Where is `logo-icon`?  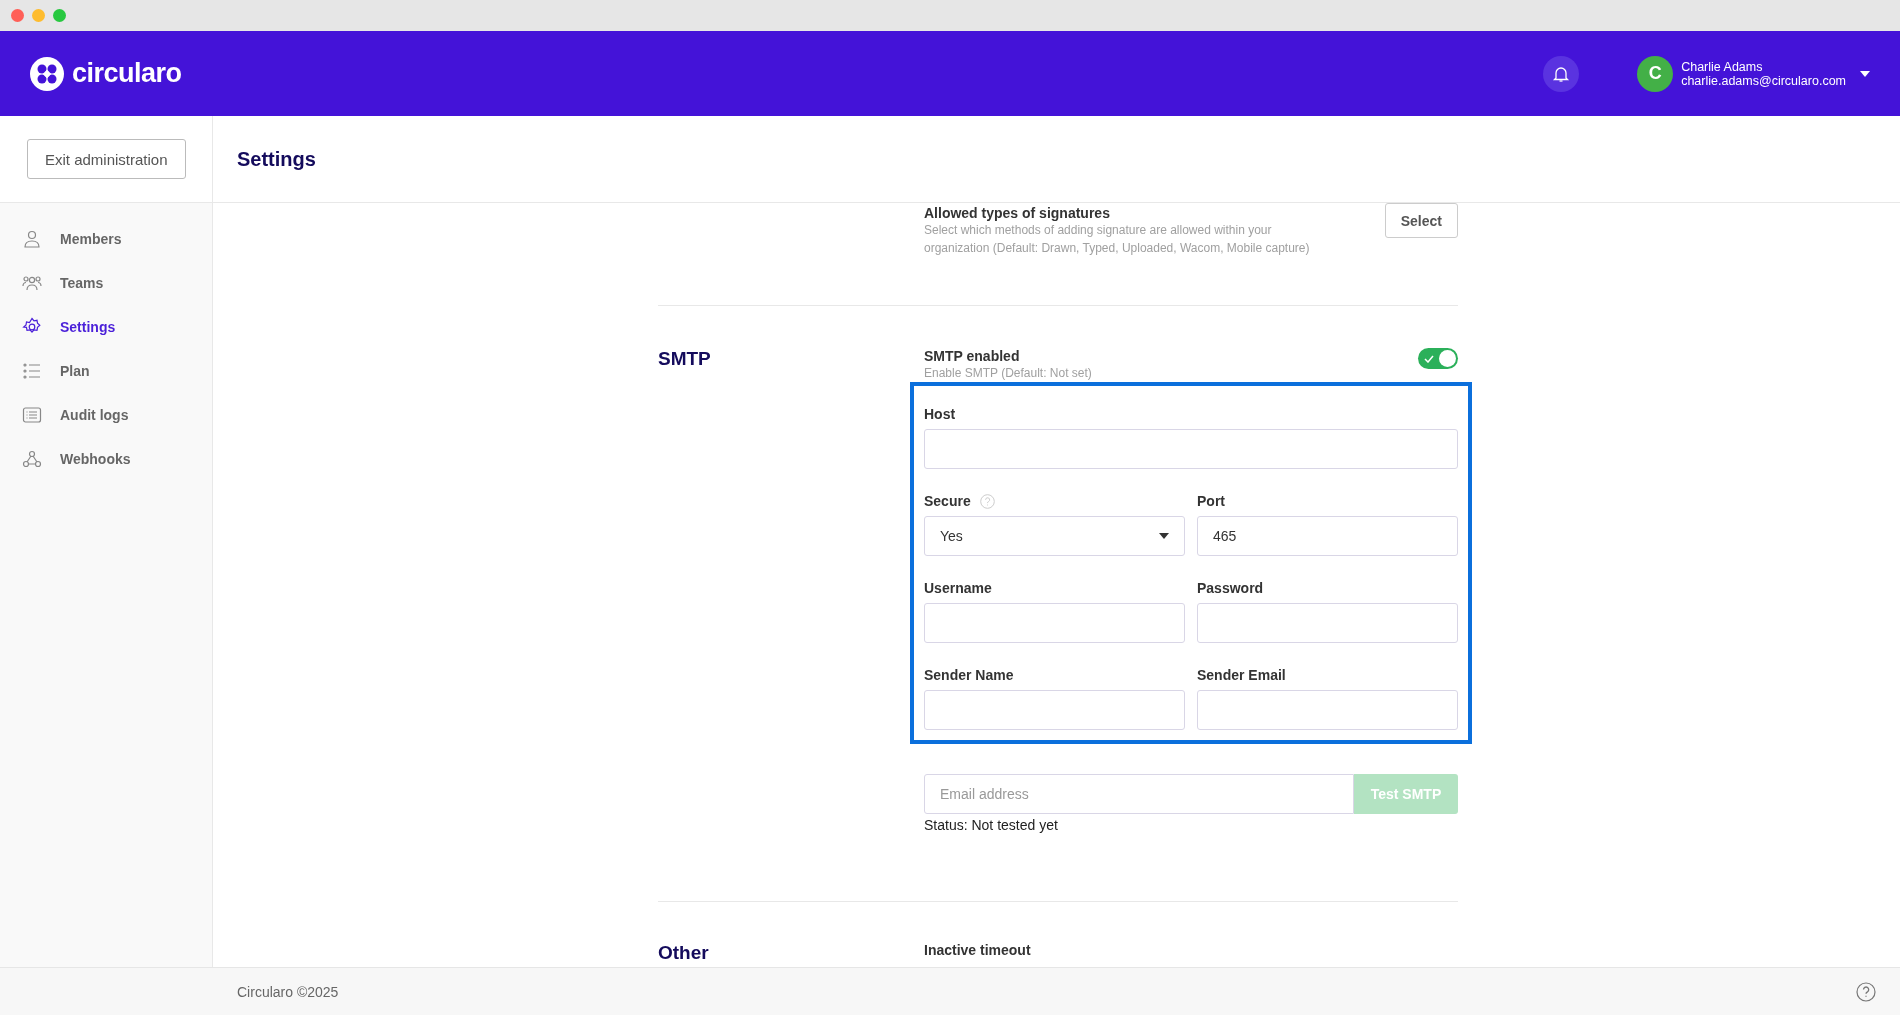
logo-icon is located at coordinates (47, 73).